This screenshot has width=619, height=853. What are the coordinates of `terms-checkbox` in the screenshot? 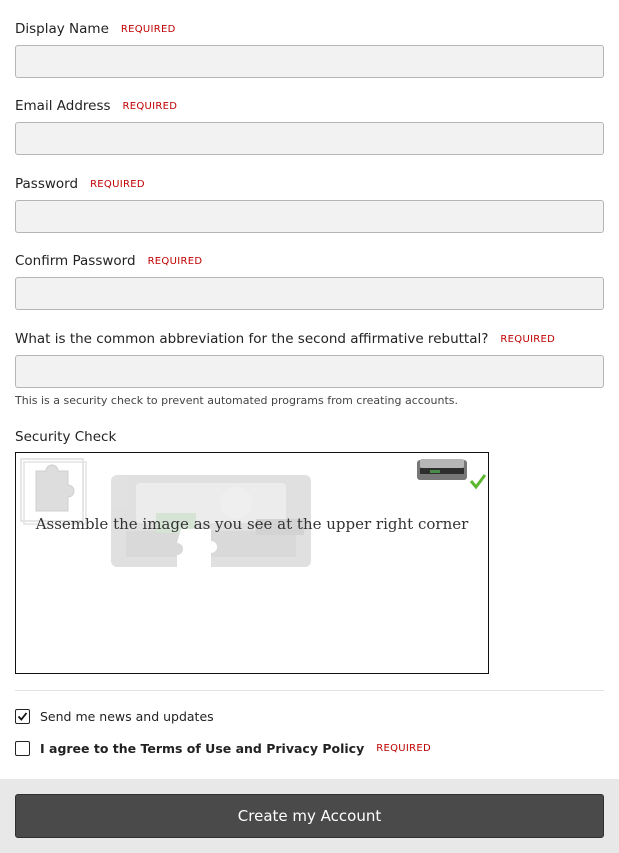 It's located at (22, 748).